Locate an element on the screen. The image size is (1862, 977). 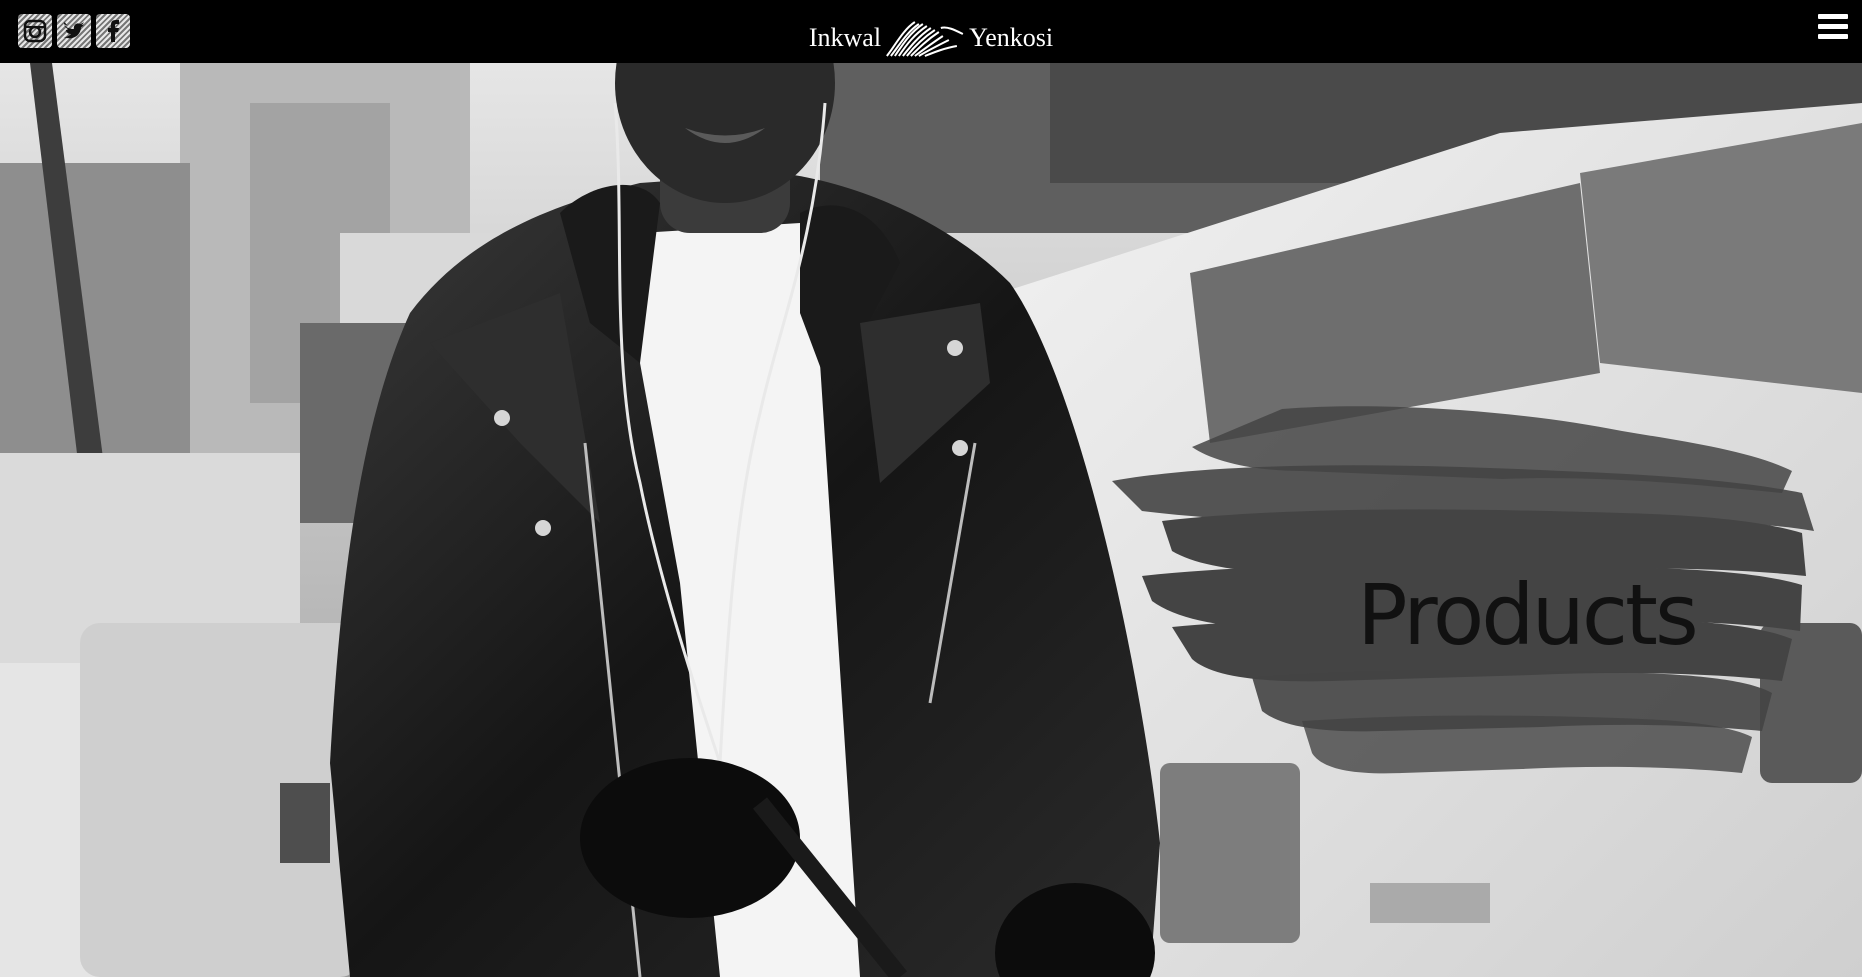
brand-name-left: Inkwal is located at coordinates (845, 37).